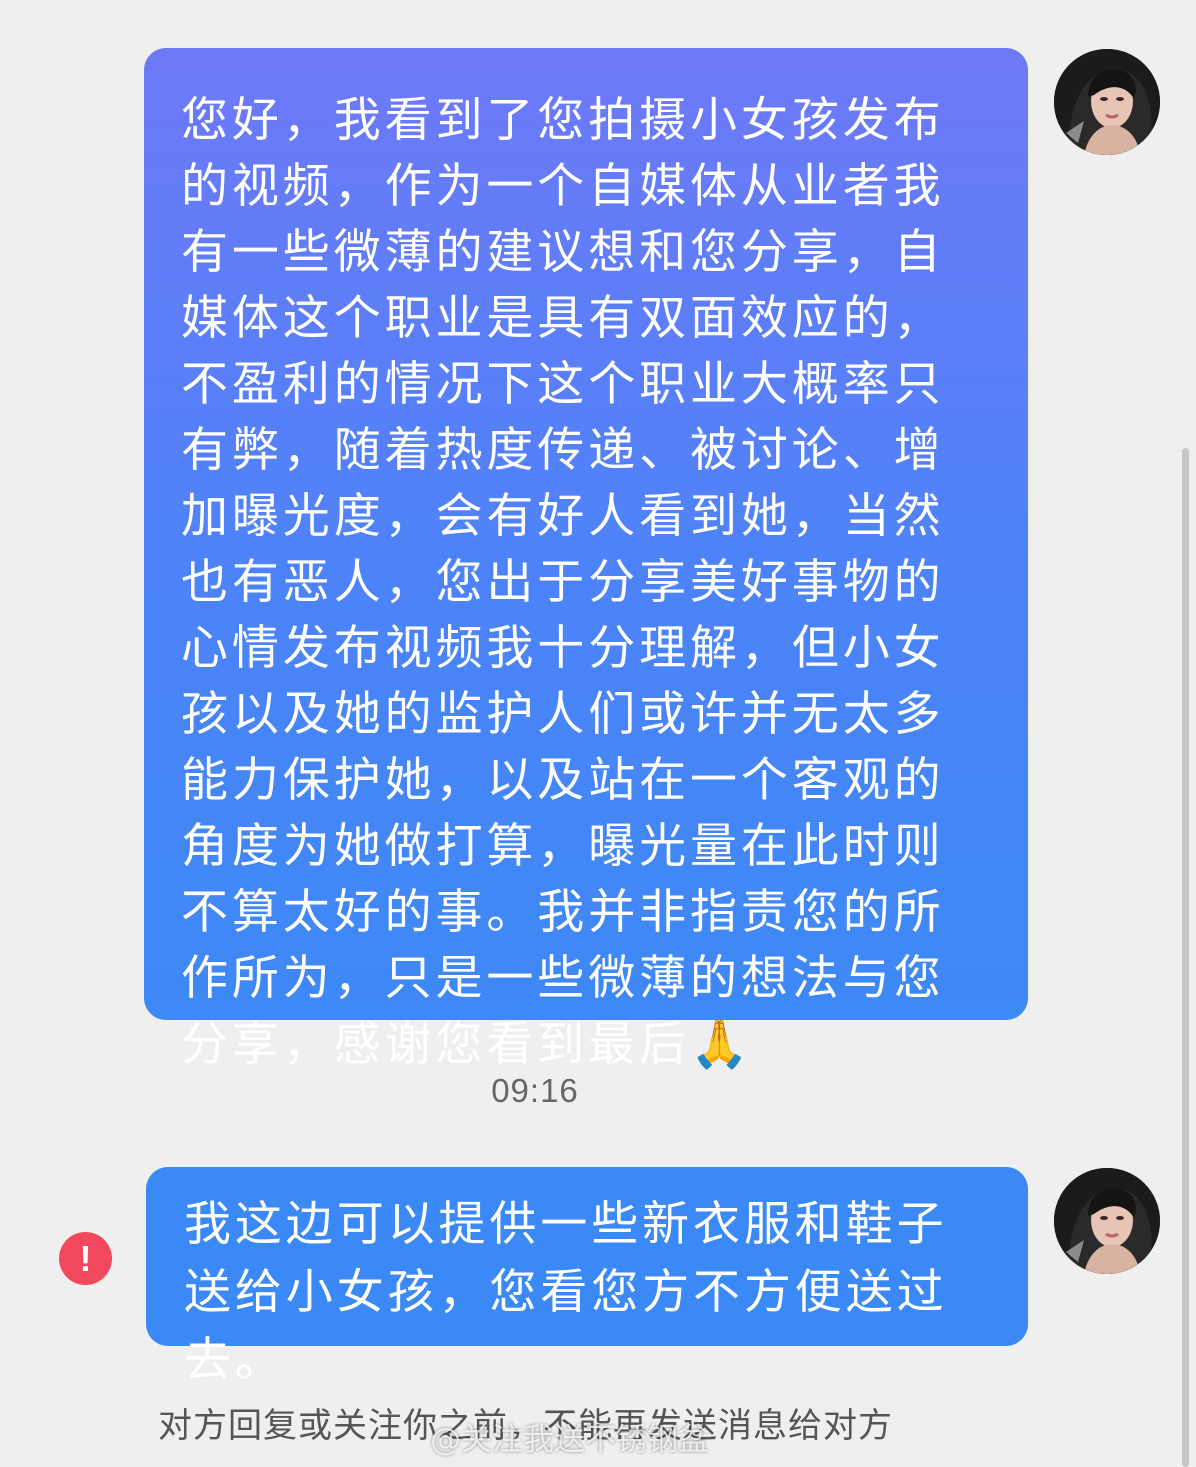 This screenshot has width=1196, height=1467. I want to click on scrollbar, so click(1185, 957).